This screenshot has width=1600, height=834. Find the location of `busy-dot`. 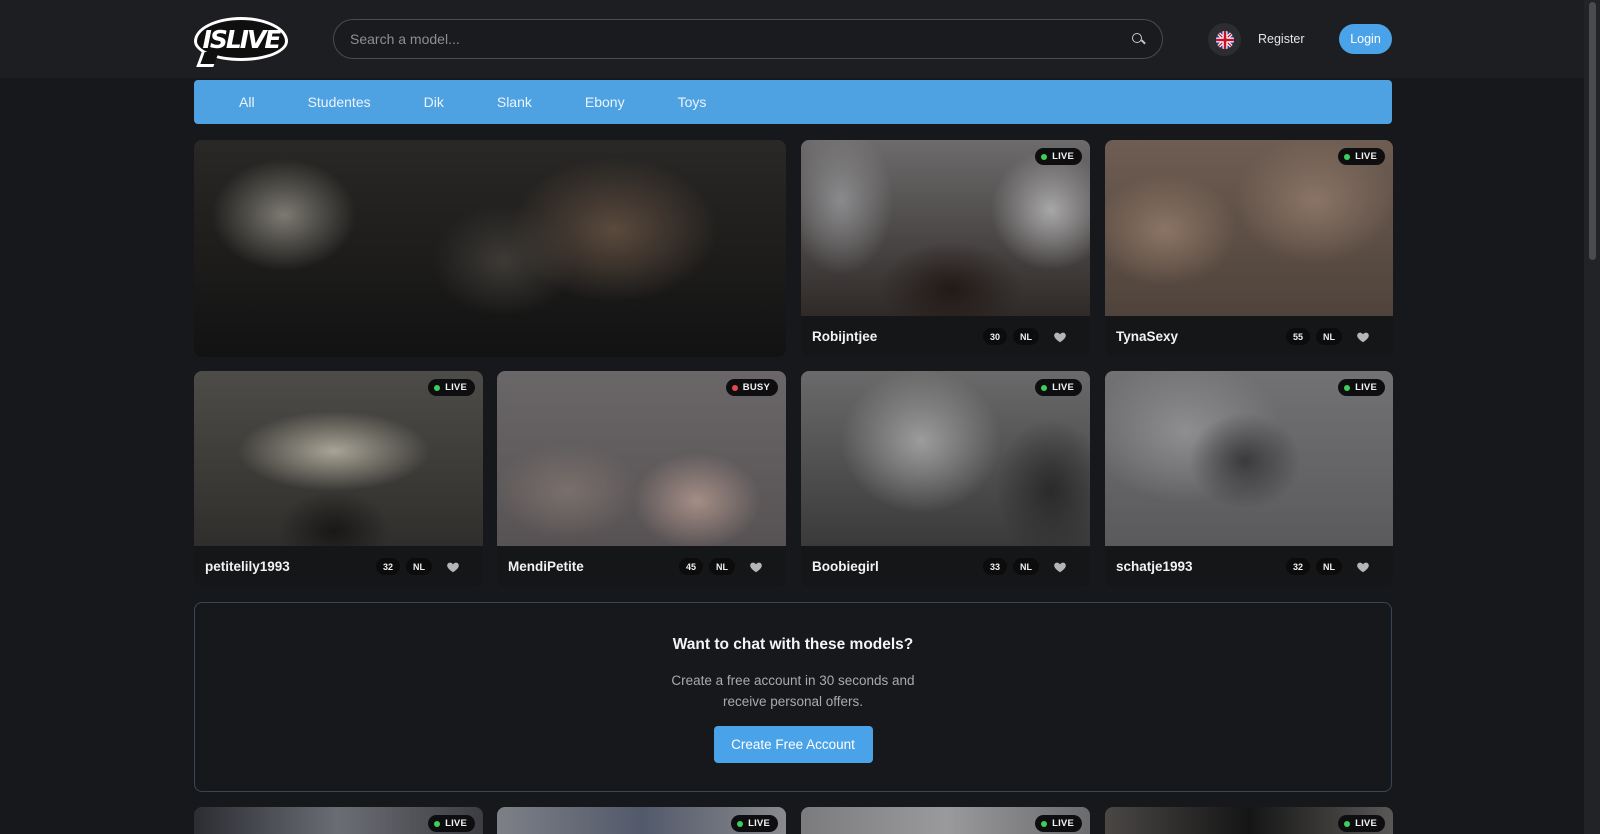

busy-dot is located at coordinates (734, 387).